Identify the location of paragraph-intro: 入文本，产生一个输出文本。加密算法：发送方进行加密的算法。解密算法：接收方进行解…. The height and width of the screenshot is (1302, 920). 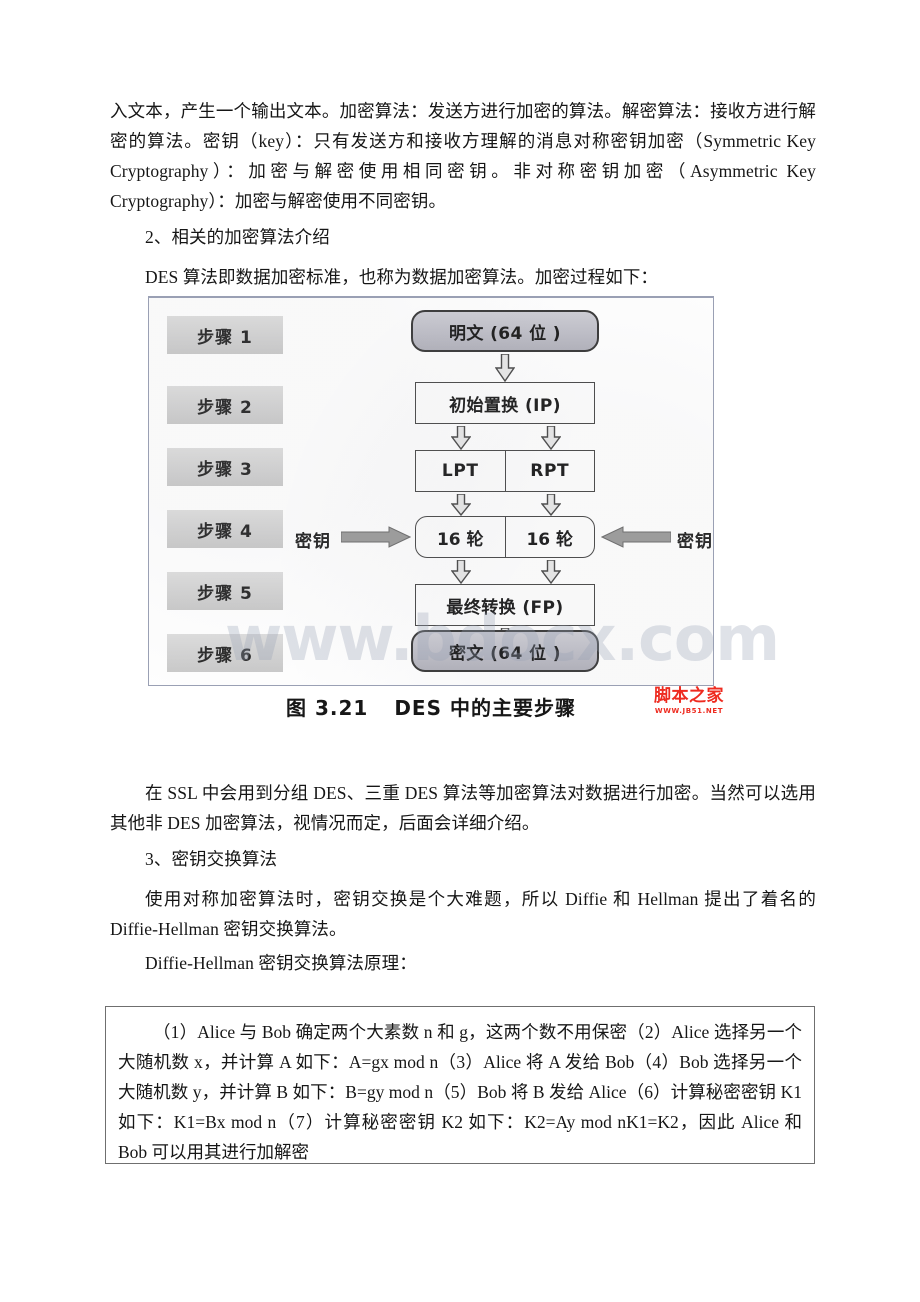
(463, 156).